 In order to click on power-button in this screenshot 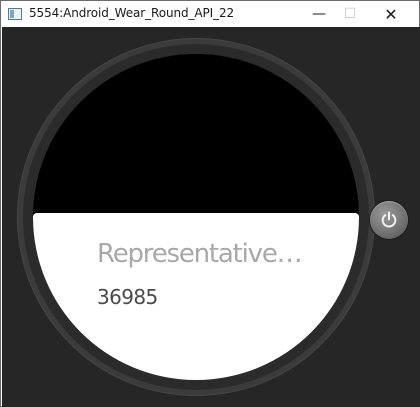, I will do `click(389, 220)`.